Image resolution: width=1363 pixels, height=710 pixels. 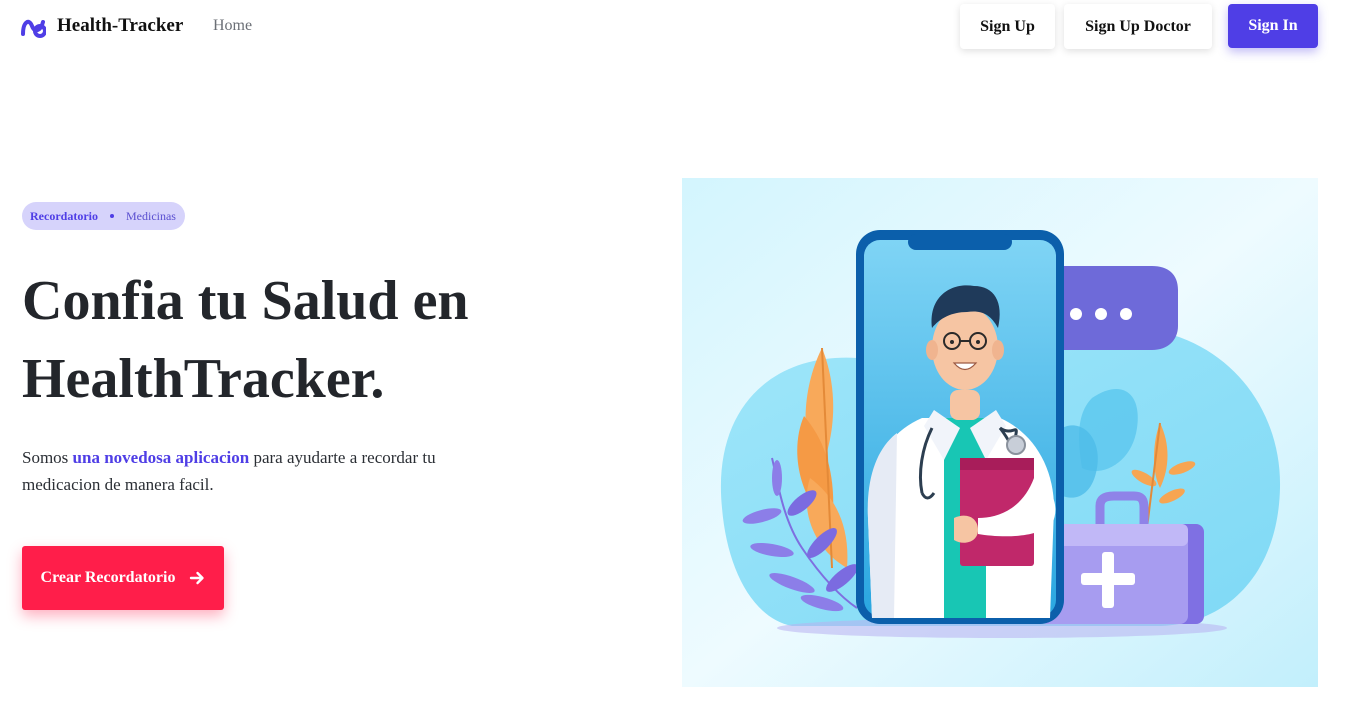 What do you see at coordinates (150, 215) in the screenshot?
I see `tag-medicinas: Medicinas` at bounding box center [150, 215].